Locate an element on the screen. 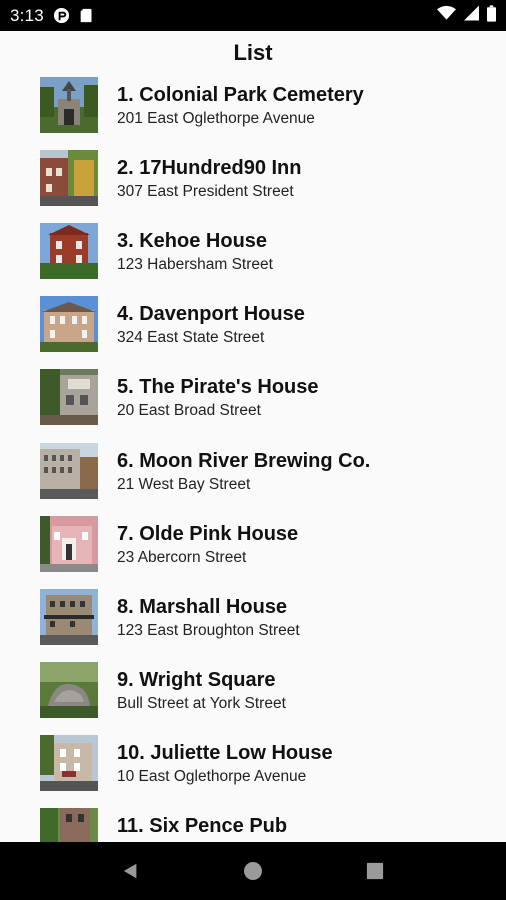  status-right is located at coordinates (466, 15).